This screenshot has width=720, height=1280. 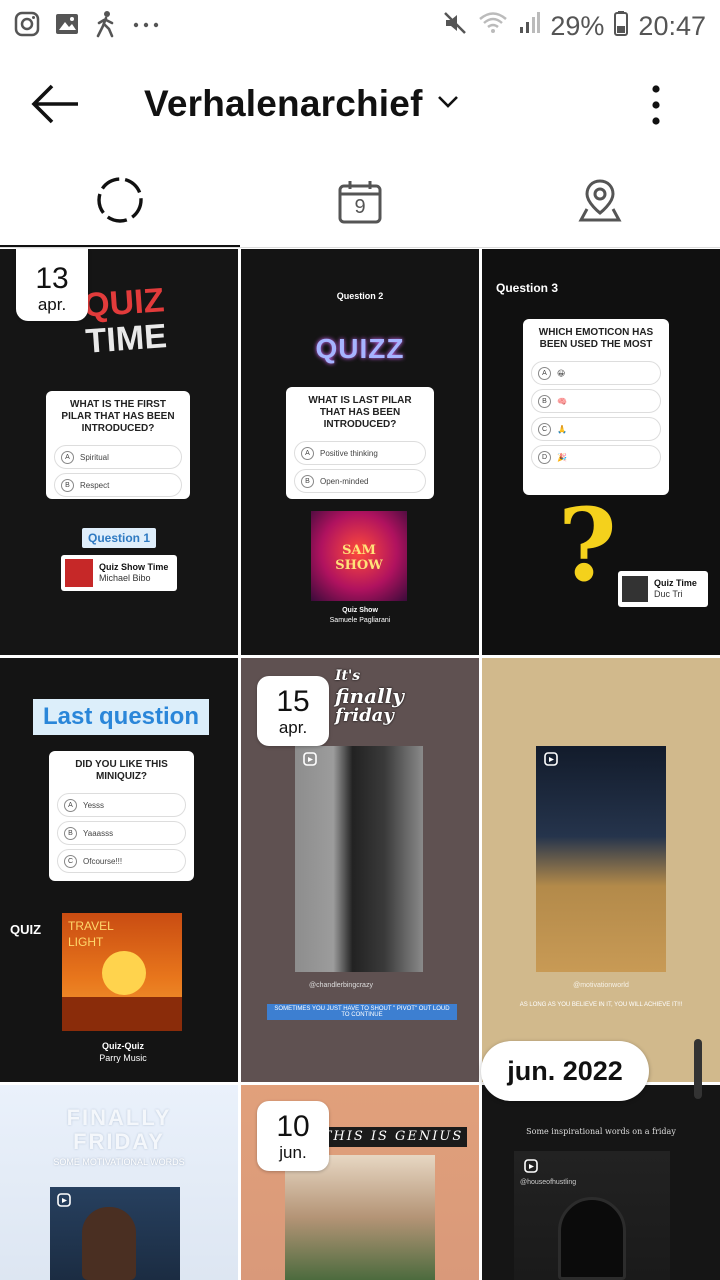 What do you see at coordinates (360, 481) in the screenshot?
I see `quiz-option: B Open-minded` at bounding box center [360, 481].